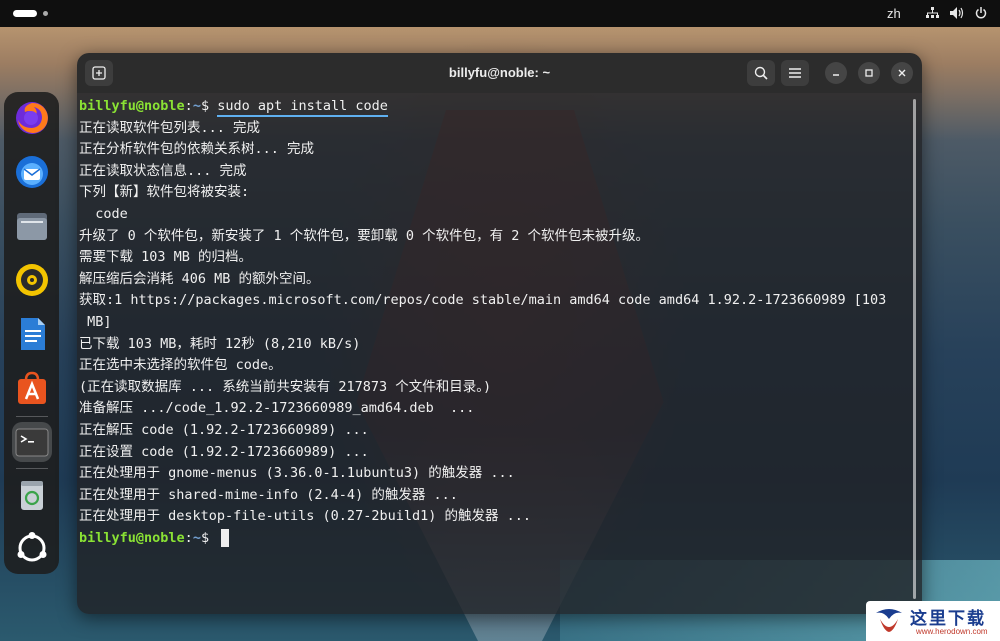 The width and height of the screenshot is (1000, 641). I want to click on hamburger-menu-icon, so click(795, 73).